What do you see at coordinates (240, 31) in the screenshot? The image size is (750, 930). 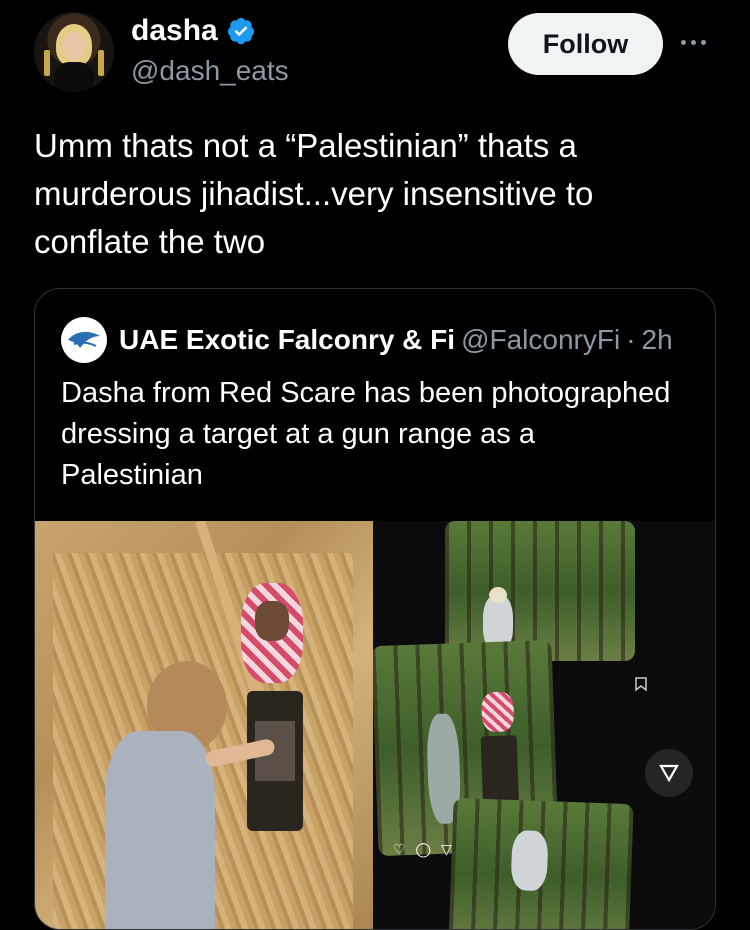 I see `verified-badge-icon` at bounding box center [240, 31].